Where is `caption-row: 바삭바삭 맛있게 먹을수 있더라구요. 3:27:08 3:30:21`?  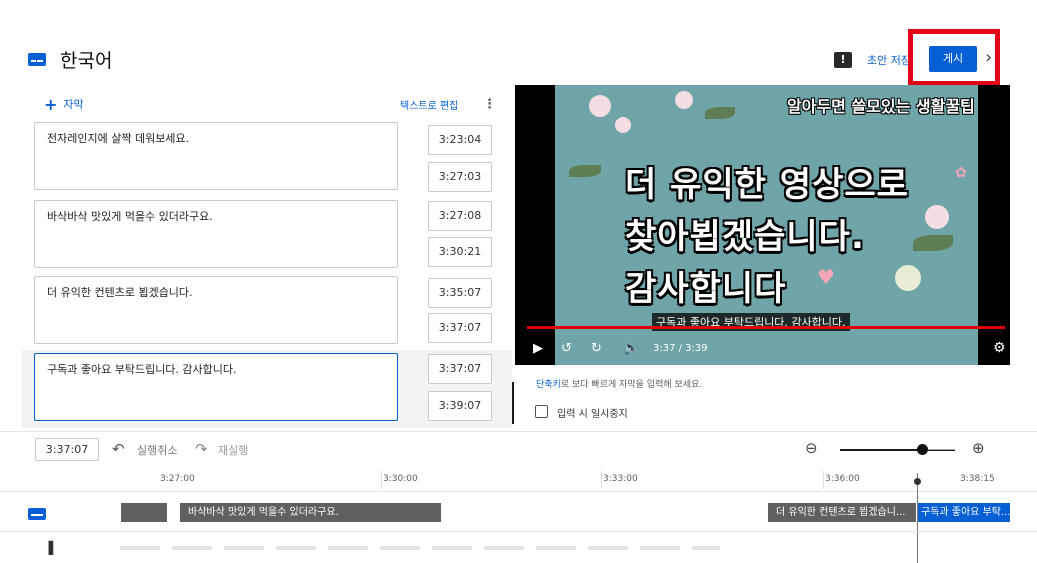 caption-row: 바삭바삭 맛있게 먹을수 있더라구요. 3:27:08 3:30:21 is located at coordinates (267, 236).